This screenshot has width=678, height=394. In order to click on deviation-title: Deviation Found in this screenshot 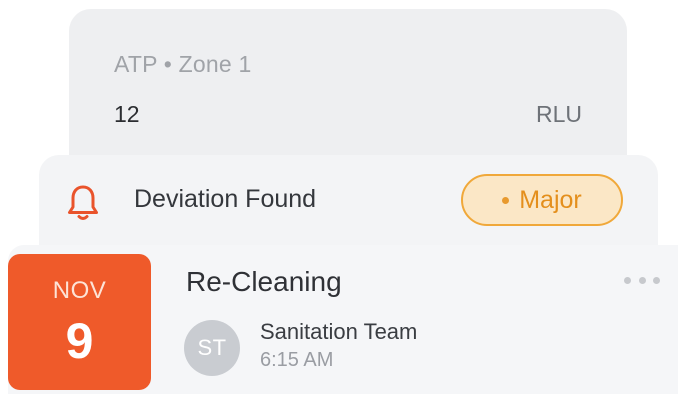, I will do `click(225, 199)`.